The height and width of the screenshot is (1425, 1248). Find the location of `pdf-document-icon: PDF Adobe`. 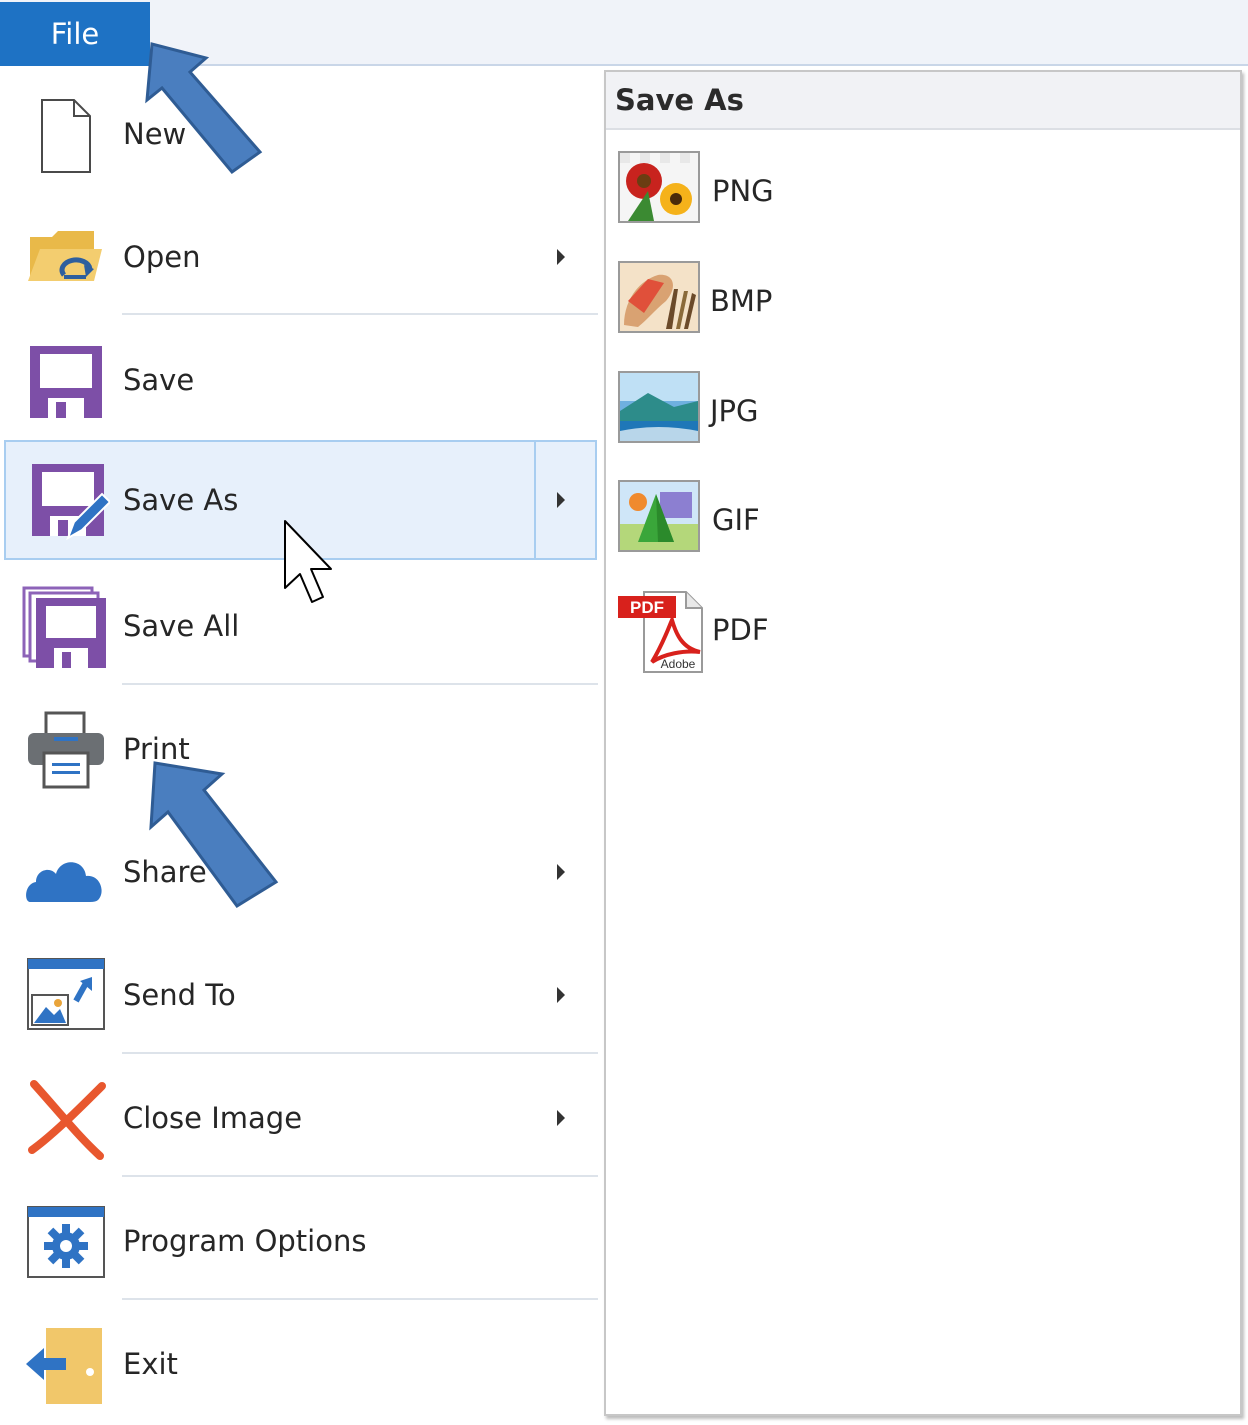

pdf-document-icon: PDF Adobe is located at coordinates (660, 632).